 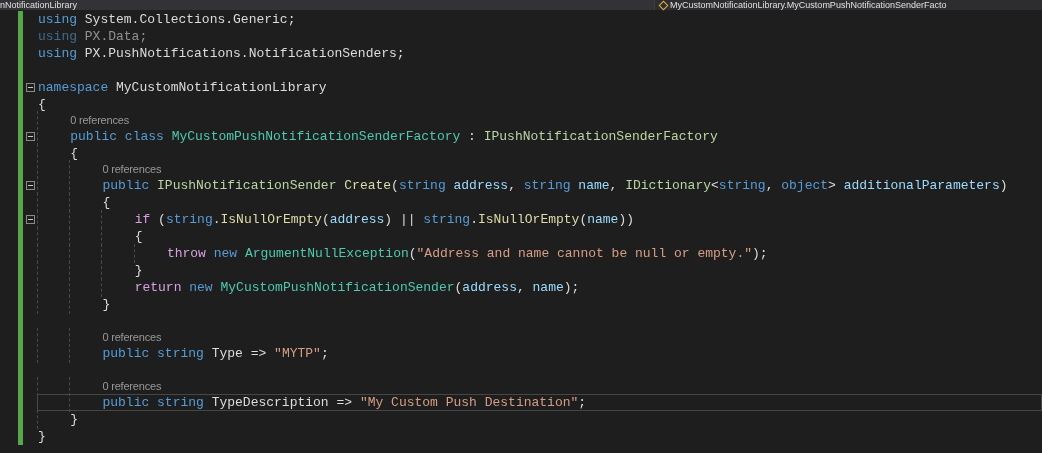 I want to click on code-line: public string Type => "MYTP";, so click(x=215, y=353).